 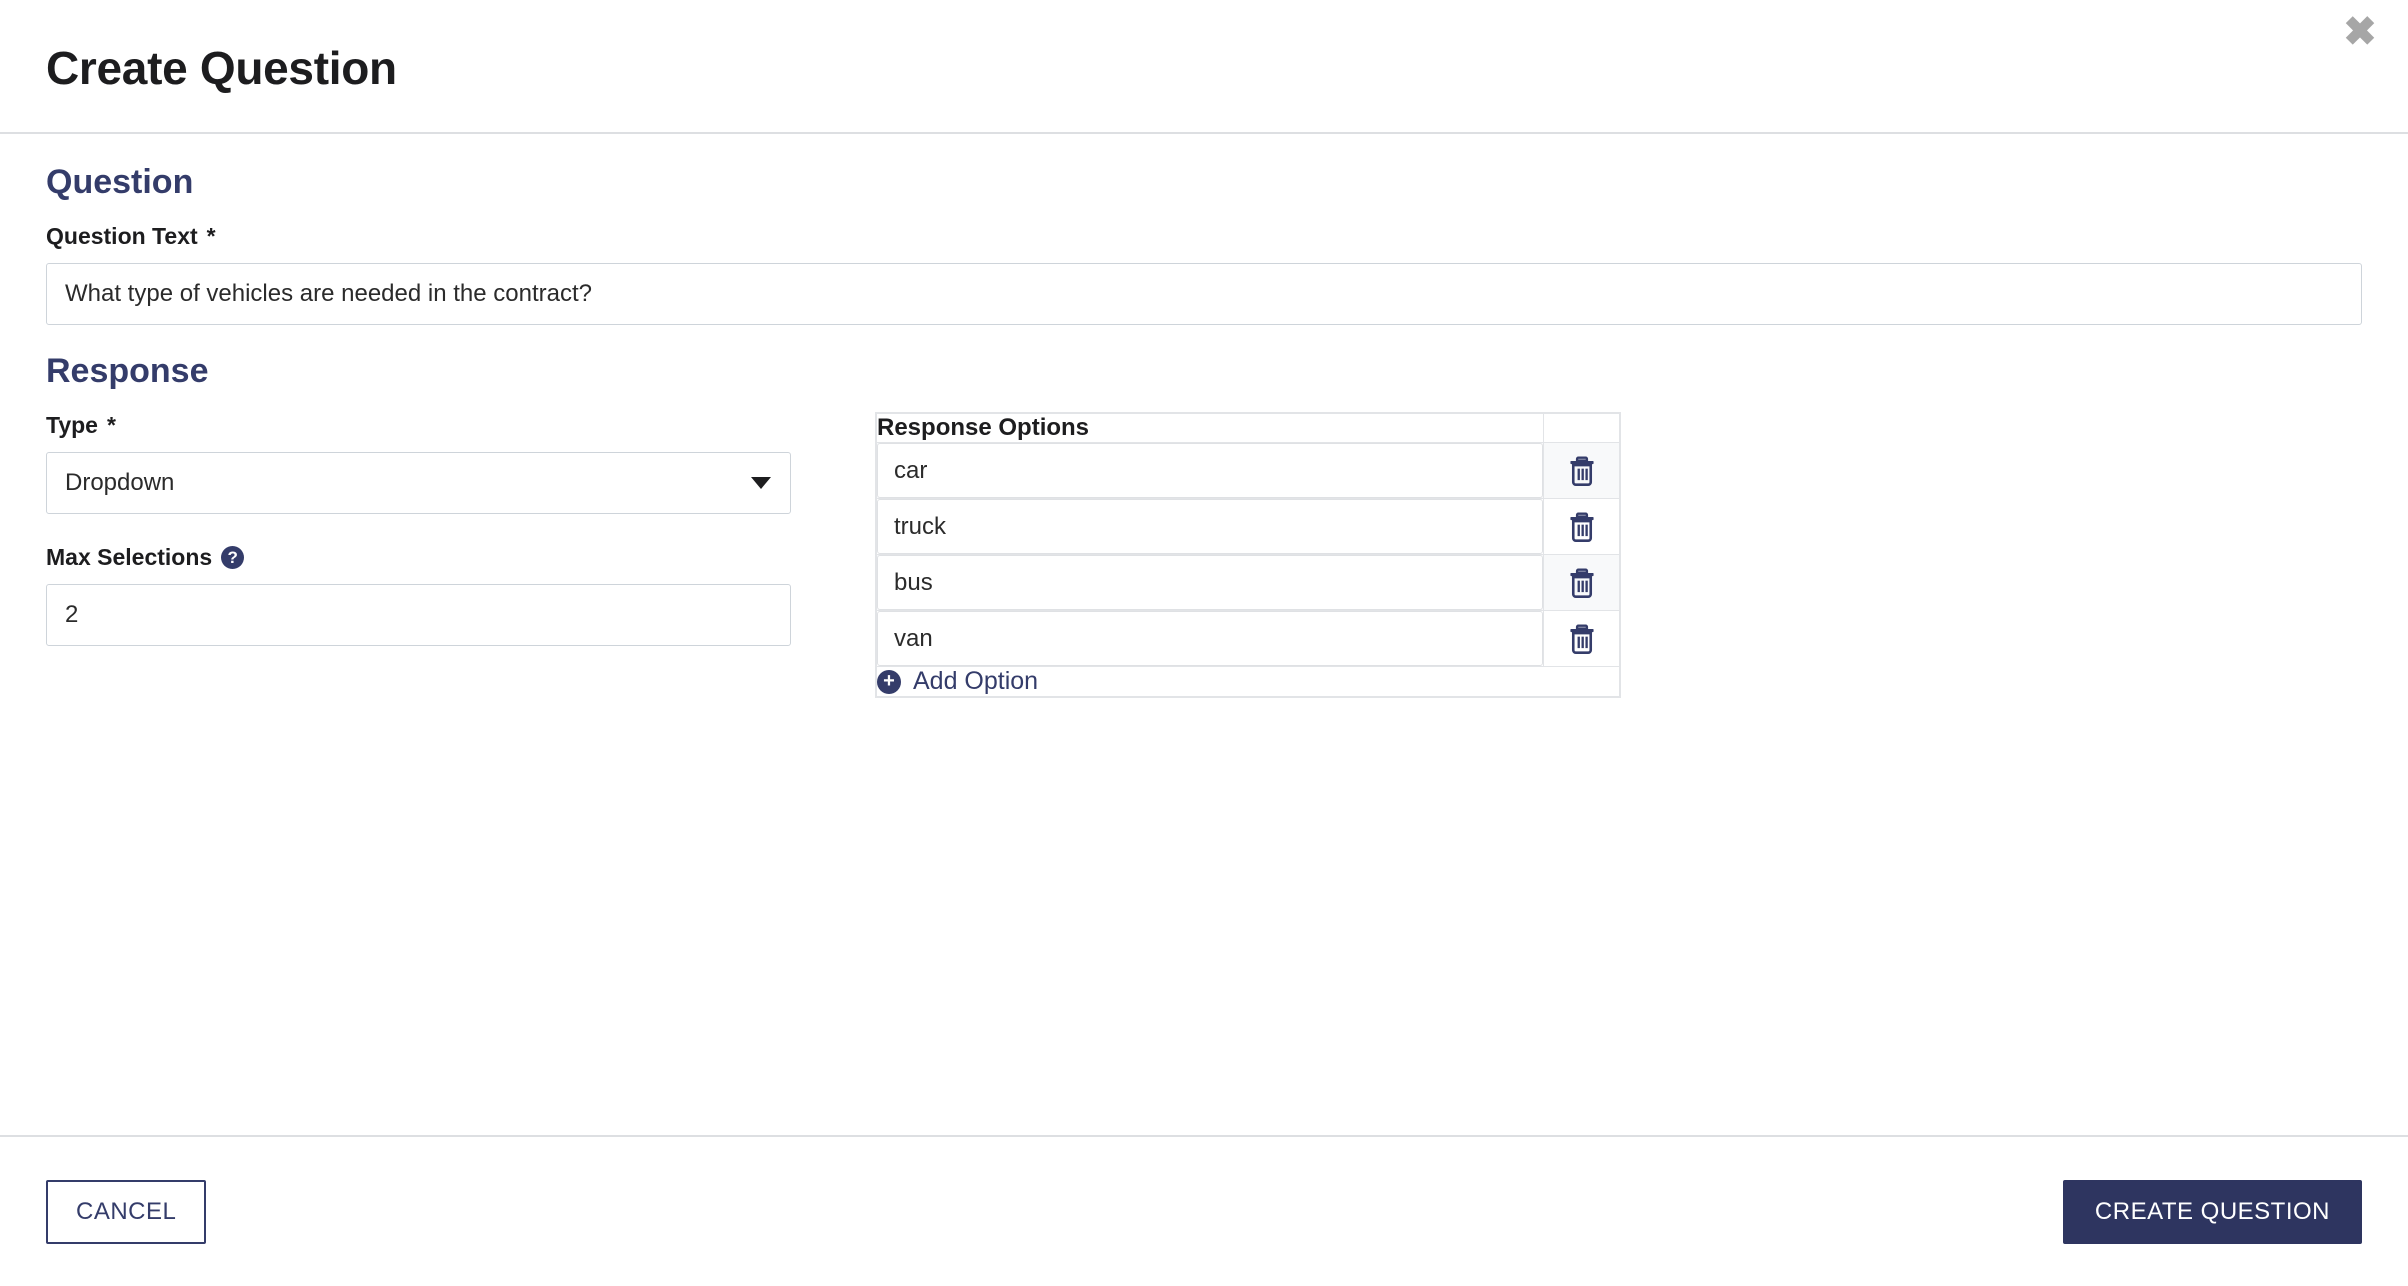 What do you see at coordinates (1204, 67) in the screenshot?
I see `modal-header: Create Question ✖` at bounding box center [1204, 67].